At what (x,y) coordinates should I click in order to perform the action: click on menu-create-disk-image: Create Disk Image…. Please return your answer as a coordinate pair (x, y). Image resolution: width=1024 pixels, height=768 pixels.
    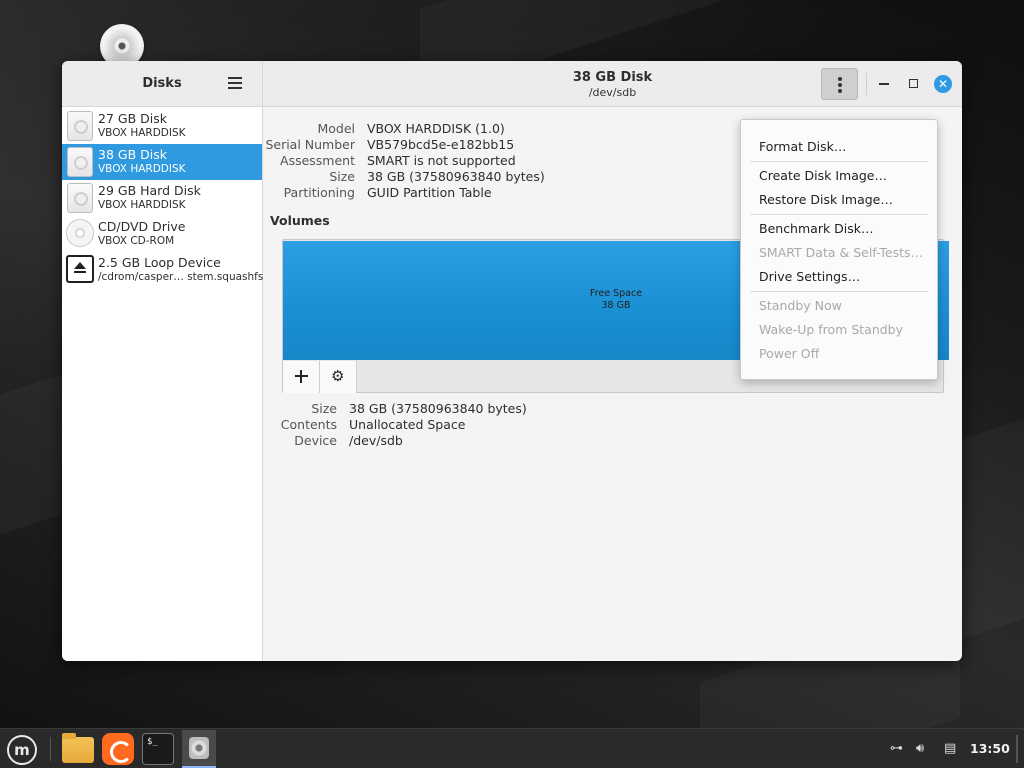
    Looking at the image, I should click on (823, 175).